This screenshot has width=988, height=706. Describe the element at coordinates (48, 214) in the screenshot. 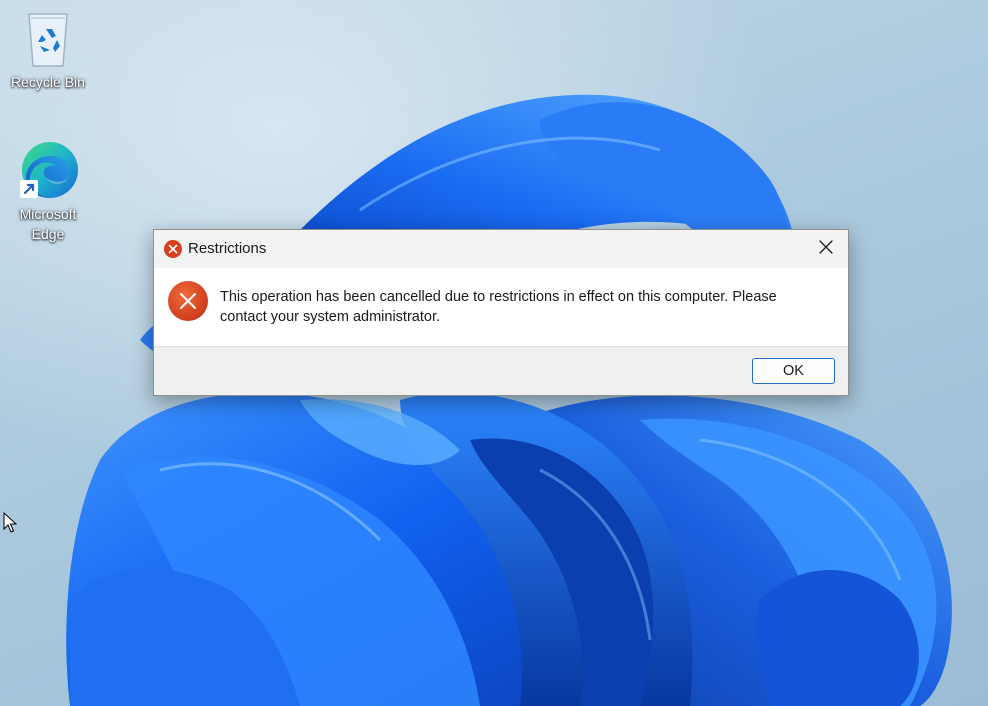

I see `desktop-icon-label: Microsoft` at that location.